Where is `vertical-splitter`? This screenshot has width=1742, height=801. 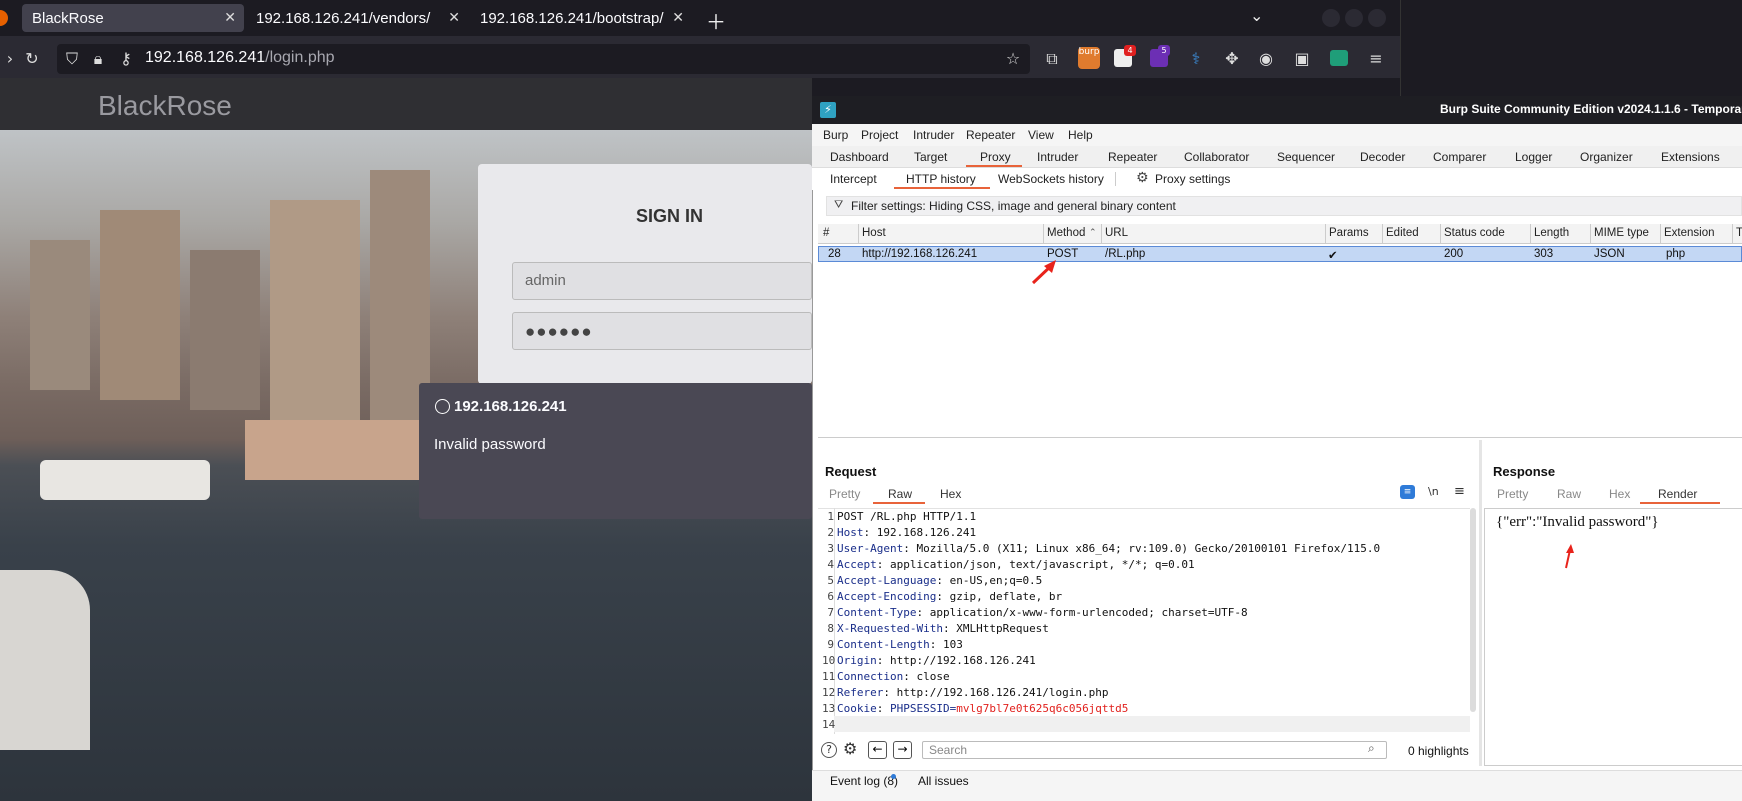 vertical-splitter is located at coordinates (1480, 603).